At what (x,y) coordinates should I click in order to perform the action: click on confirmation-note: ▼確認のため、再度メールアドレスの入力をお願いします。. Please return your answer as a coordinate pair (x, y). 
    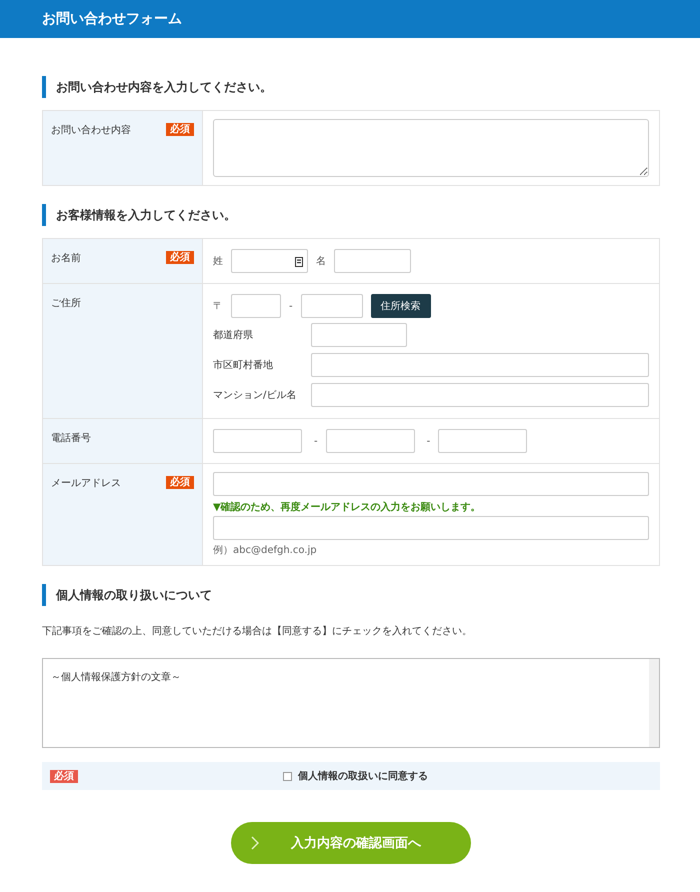
    Looking at the image, I should click on (347, 507).